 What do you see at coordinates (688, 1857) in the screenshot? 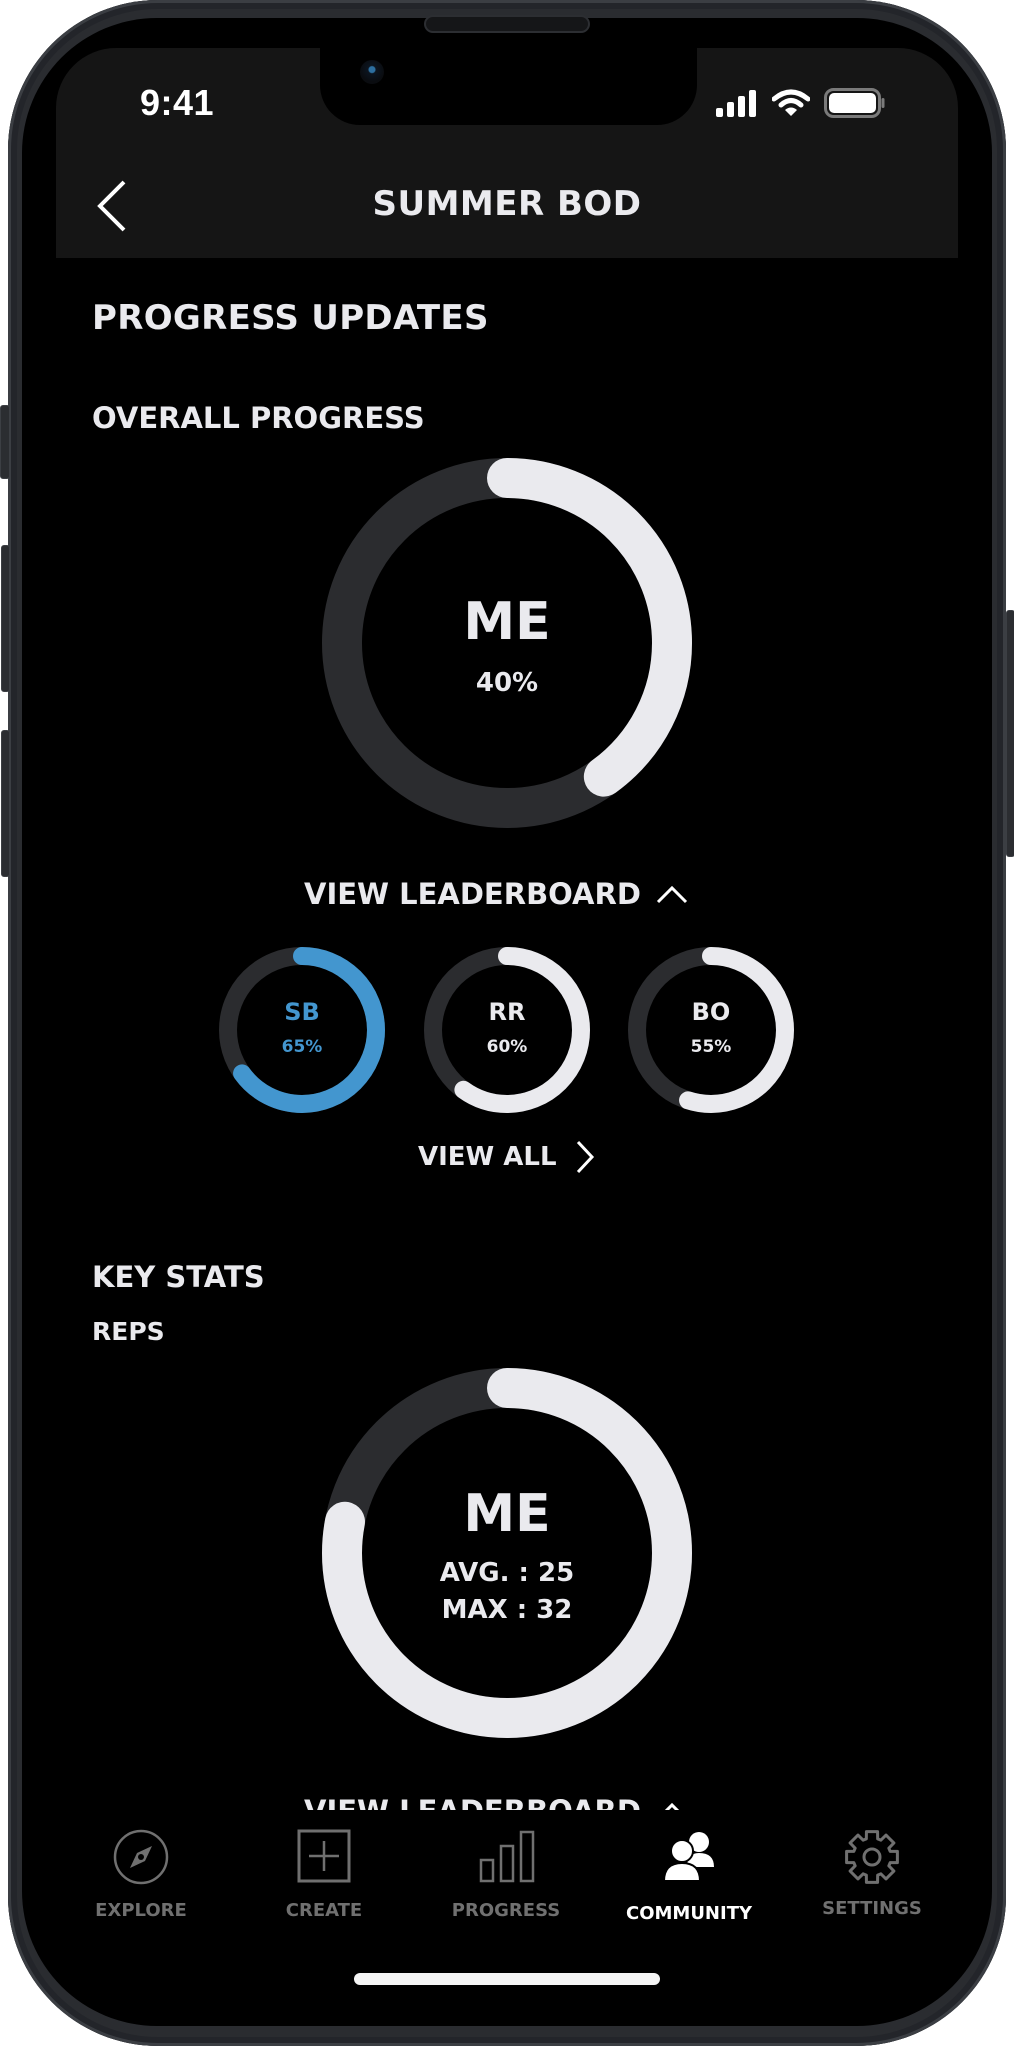
I see `users-icon` at bounding box center [688, 1857].